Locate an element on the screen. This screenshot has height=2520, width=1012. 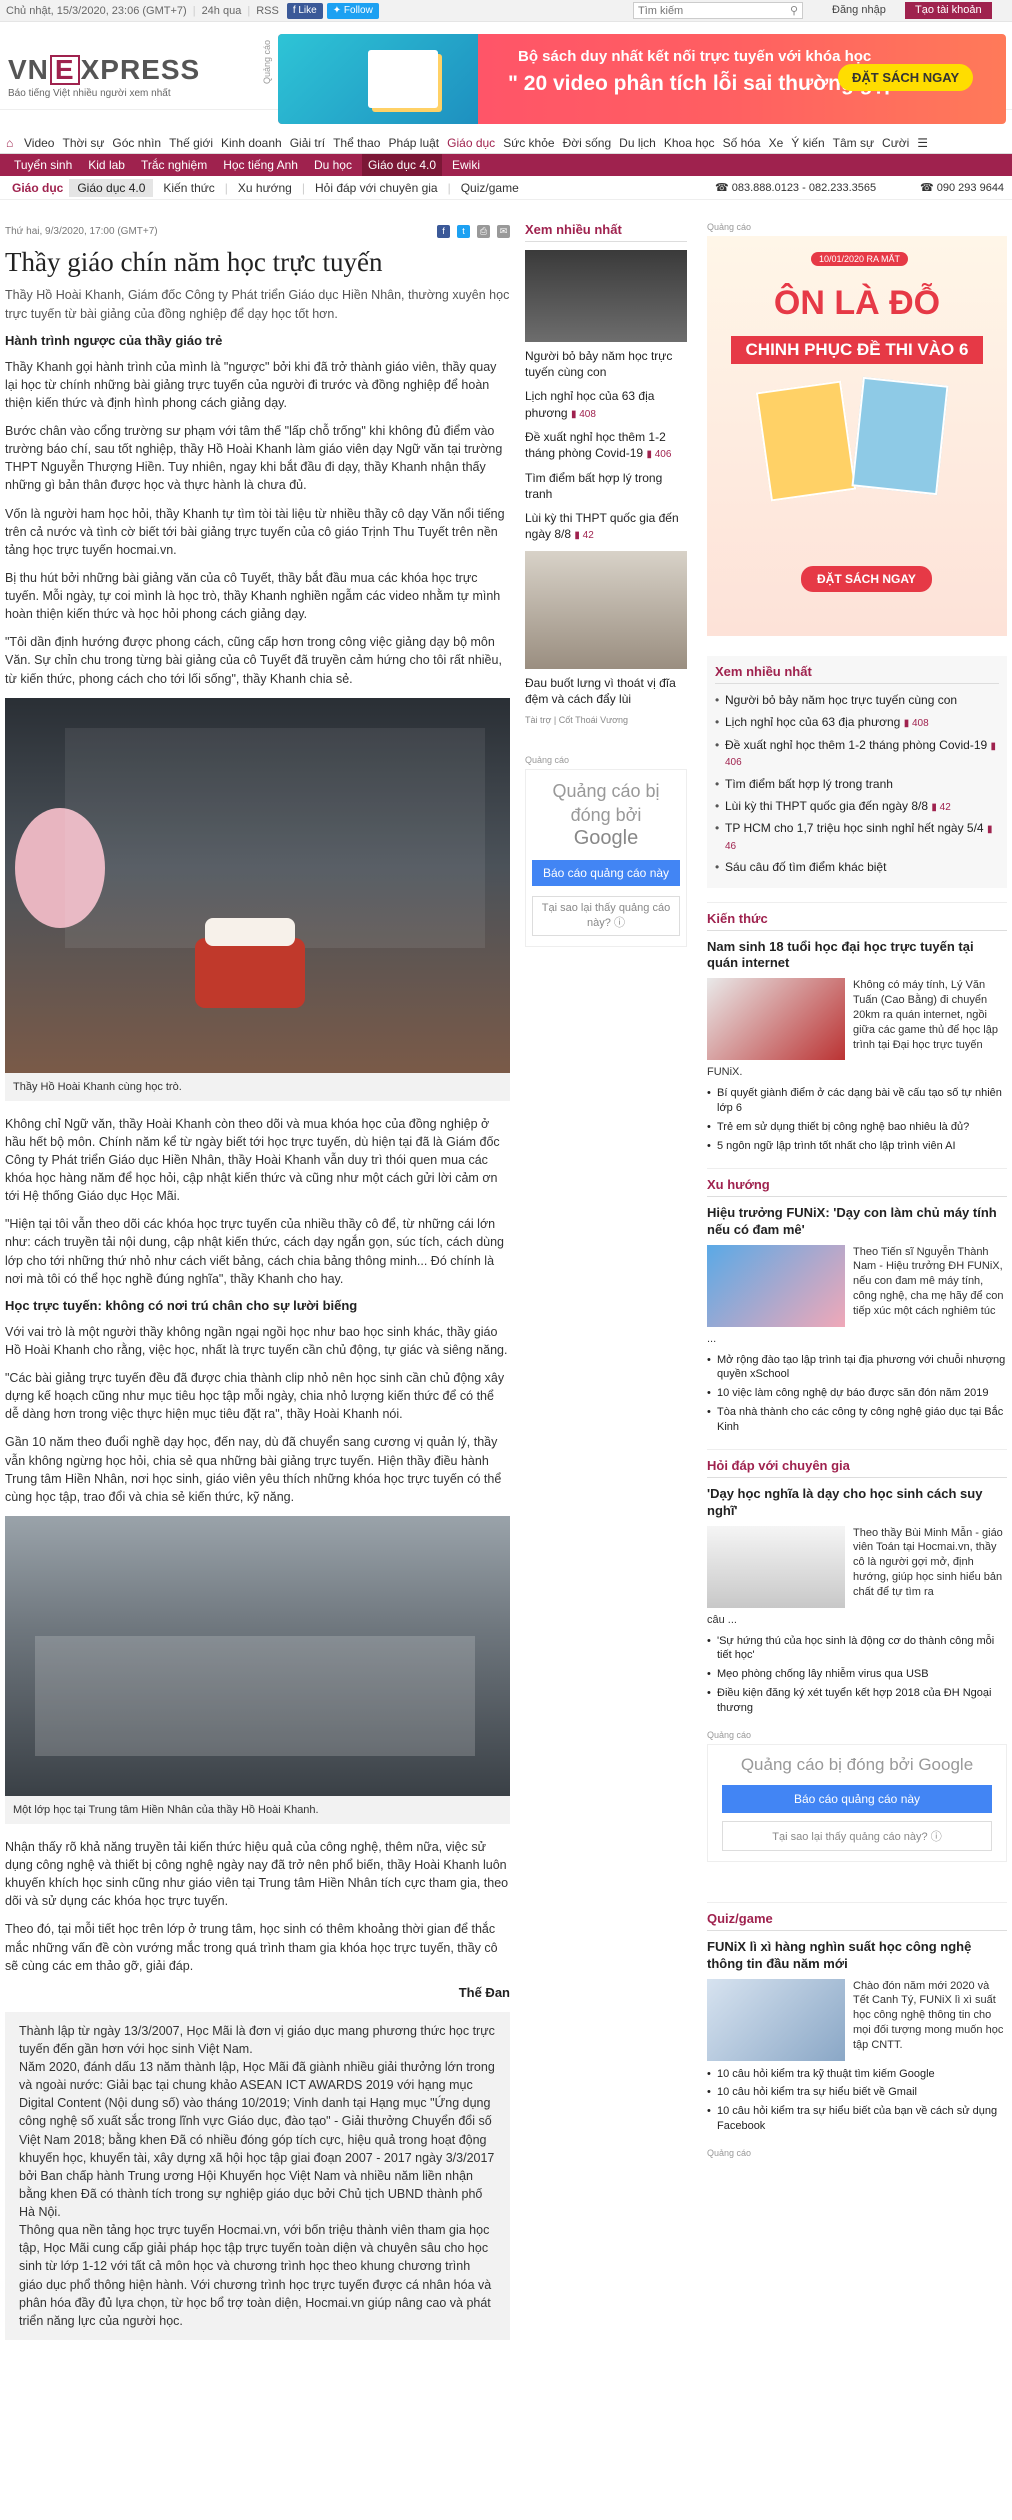
section-title: Kiến thức is located at coordinates (857, 921).